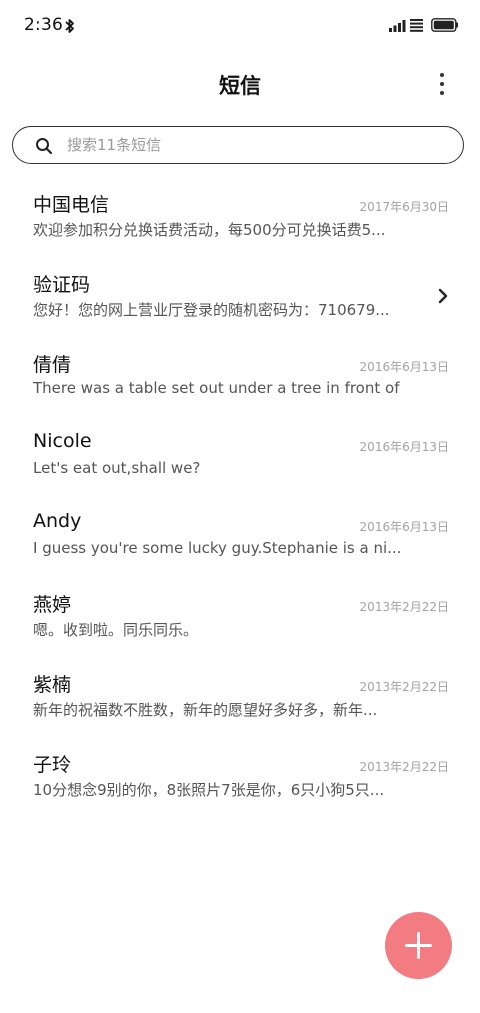 Image resolution: width=480 pixels, height=1013 pixels. I want to click on compose-button, so click(418, 945).